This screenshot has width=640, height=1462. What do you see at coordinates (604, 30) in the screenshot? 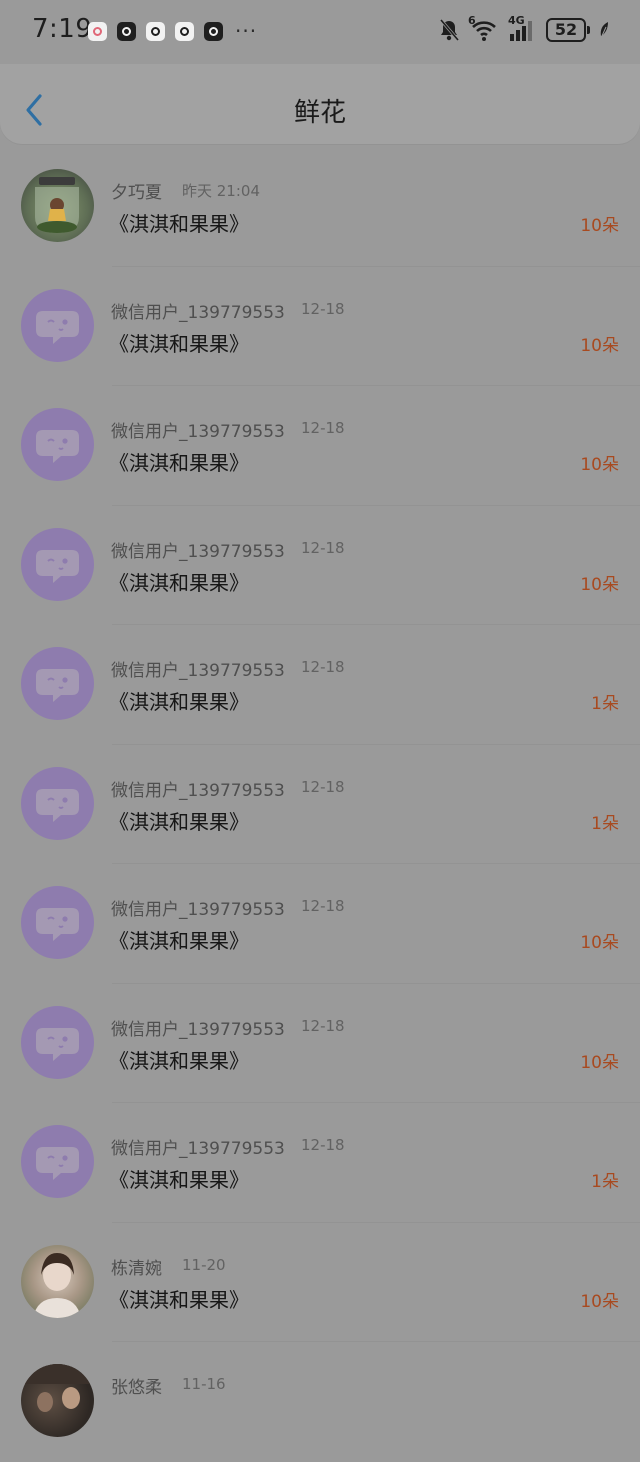
I see `leaf-icon` at bounding box center [604, 30].